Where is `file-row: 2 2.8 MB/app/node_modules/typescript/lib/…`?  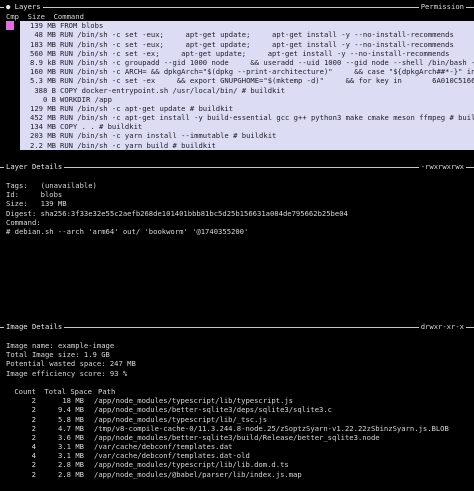
file-row: 2 2.8 MB/app/node_modules/typescript/lib/… is located at coordinates (240, 464).